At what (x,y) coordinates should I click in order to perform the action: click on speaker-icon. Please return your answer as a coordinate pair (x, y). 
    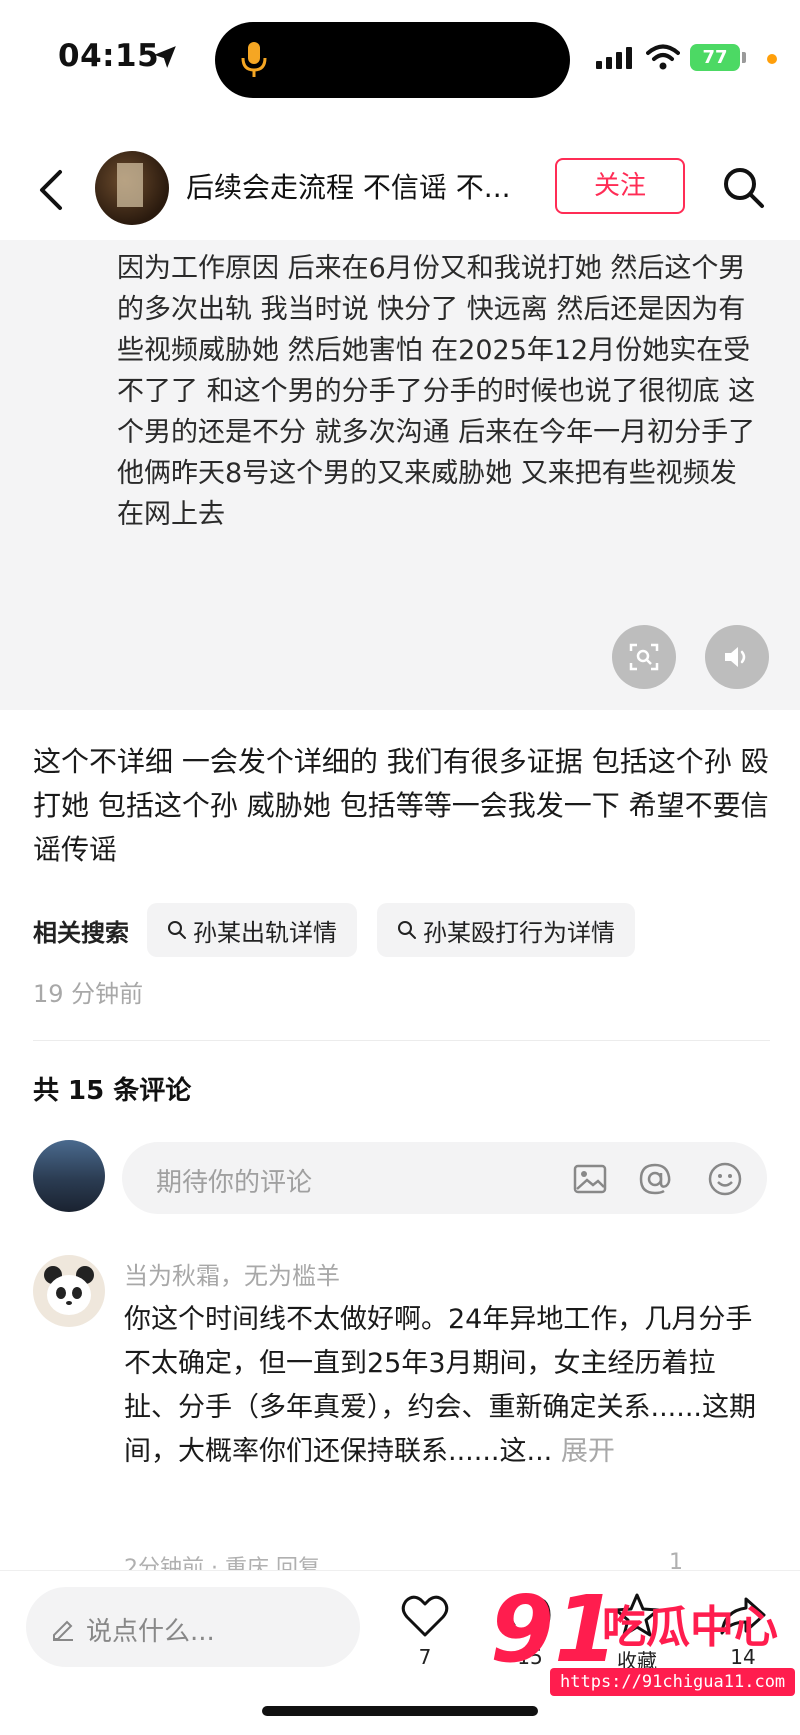
    Looking at the image, I should click on (735, 657).